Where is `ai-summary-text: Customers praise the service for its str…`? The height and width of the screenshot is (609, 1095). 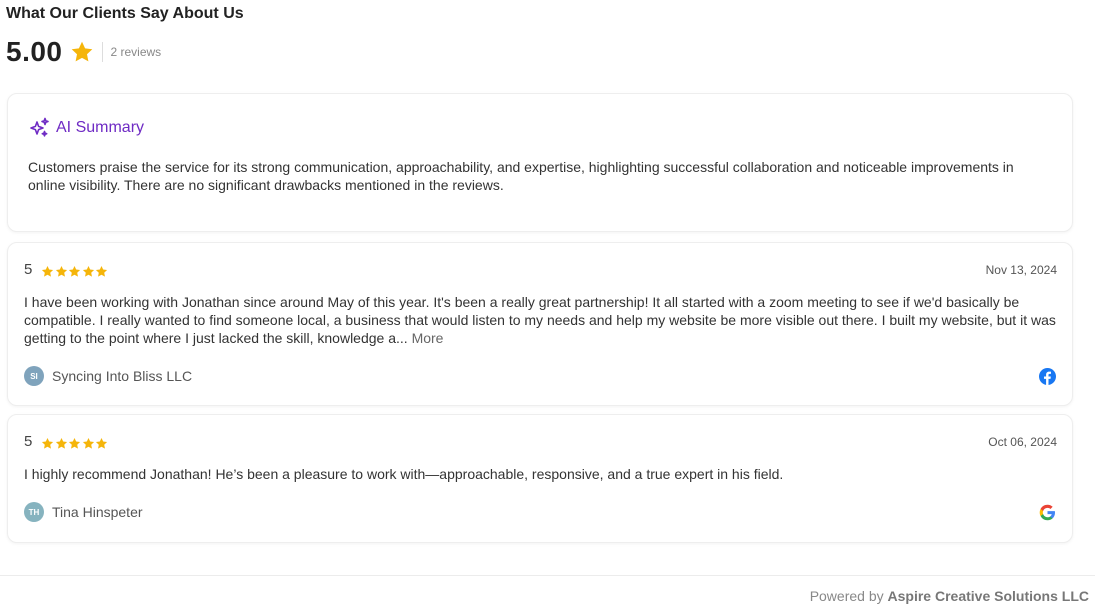 ai-summary-text: Customers praise the service for its str… is located at coordinates (521, 176).